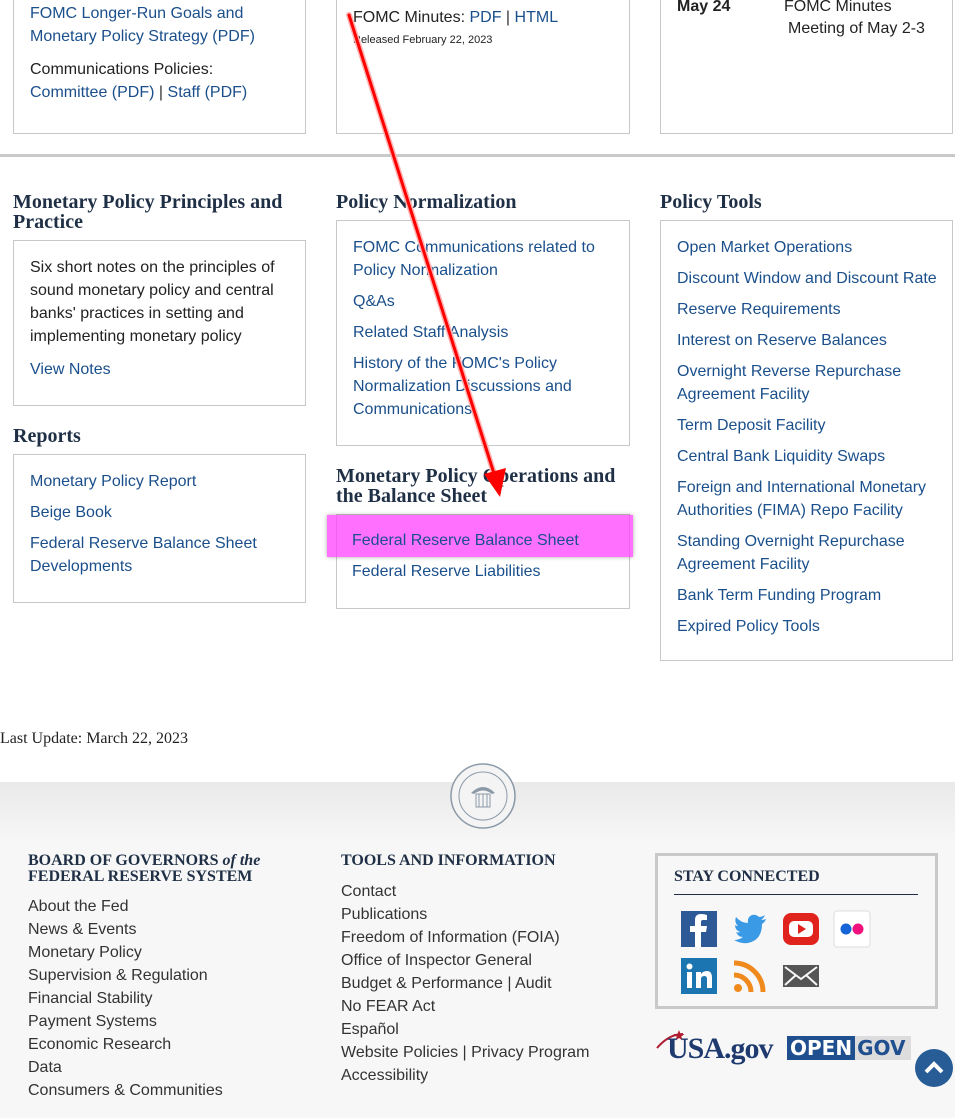 The width and height of the screenshot is (955, 1118). I want to click on email-icon, so click(801, 976).